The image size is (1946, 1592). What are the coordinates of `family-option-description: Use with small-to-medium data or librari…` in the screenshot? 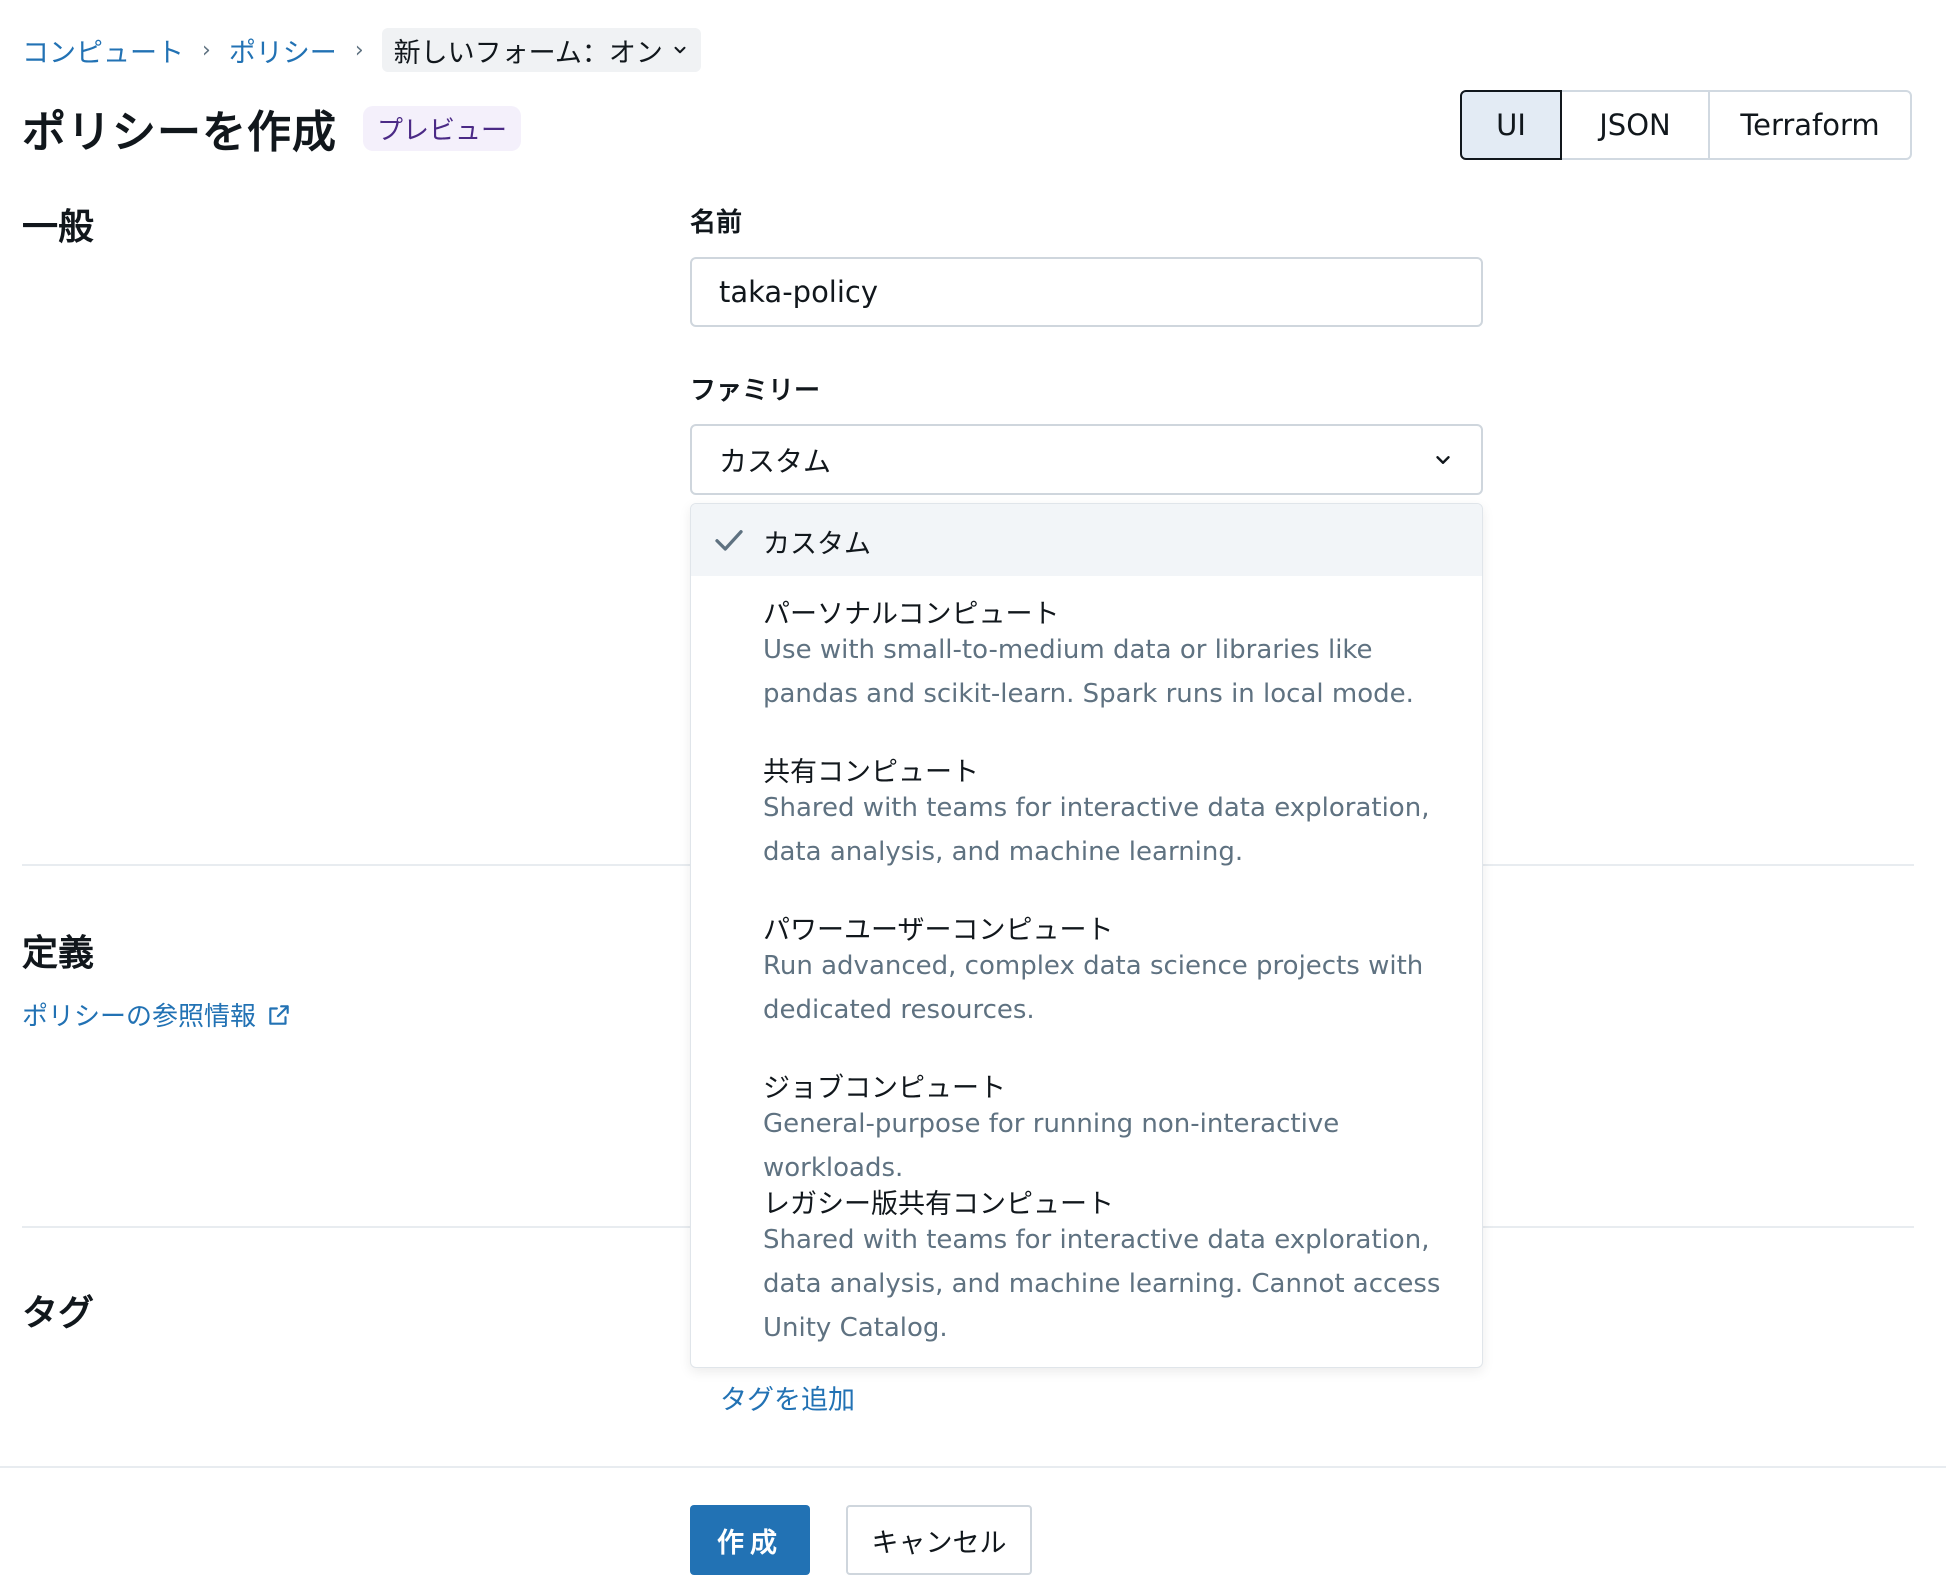 It's located at (1088, 672).